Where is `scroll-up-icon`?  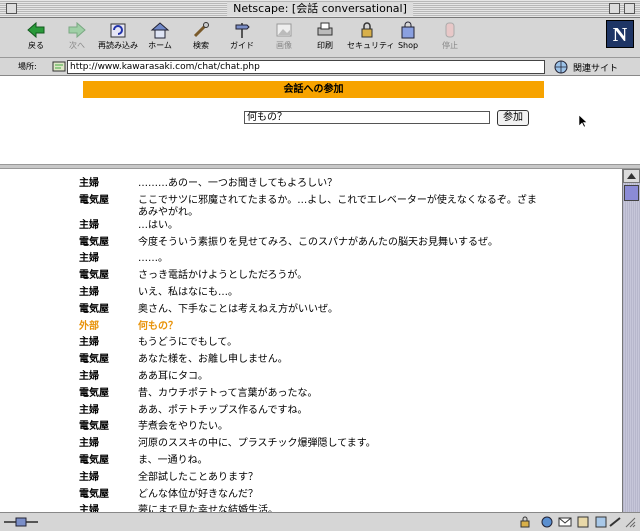
scroll-up-icon is located at coordinates (631, 176).